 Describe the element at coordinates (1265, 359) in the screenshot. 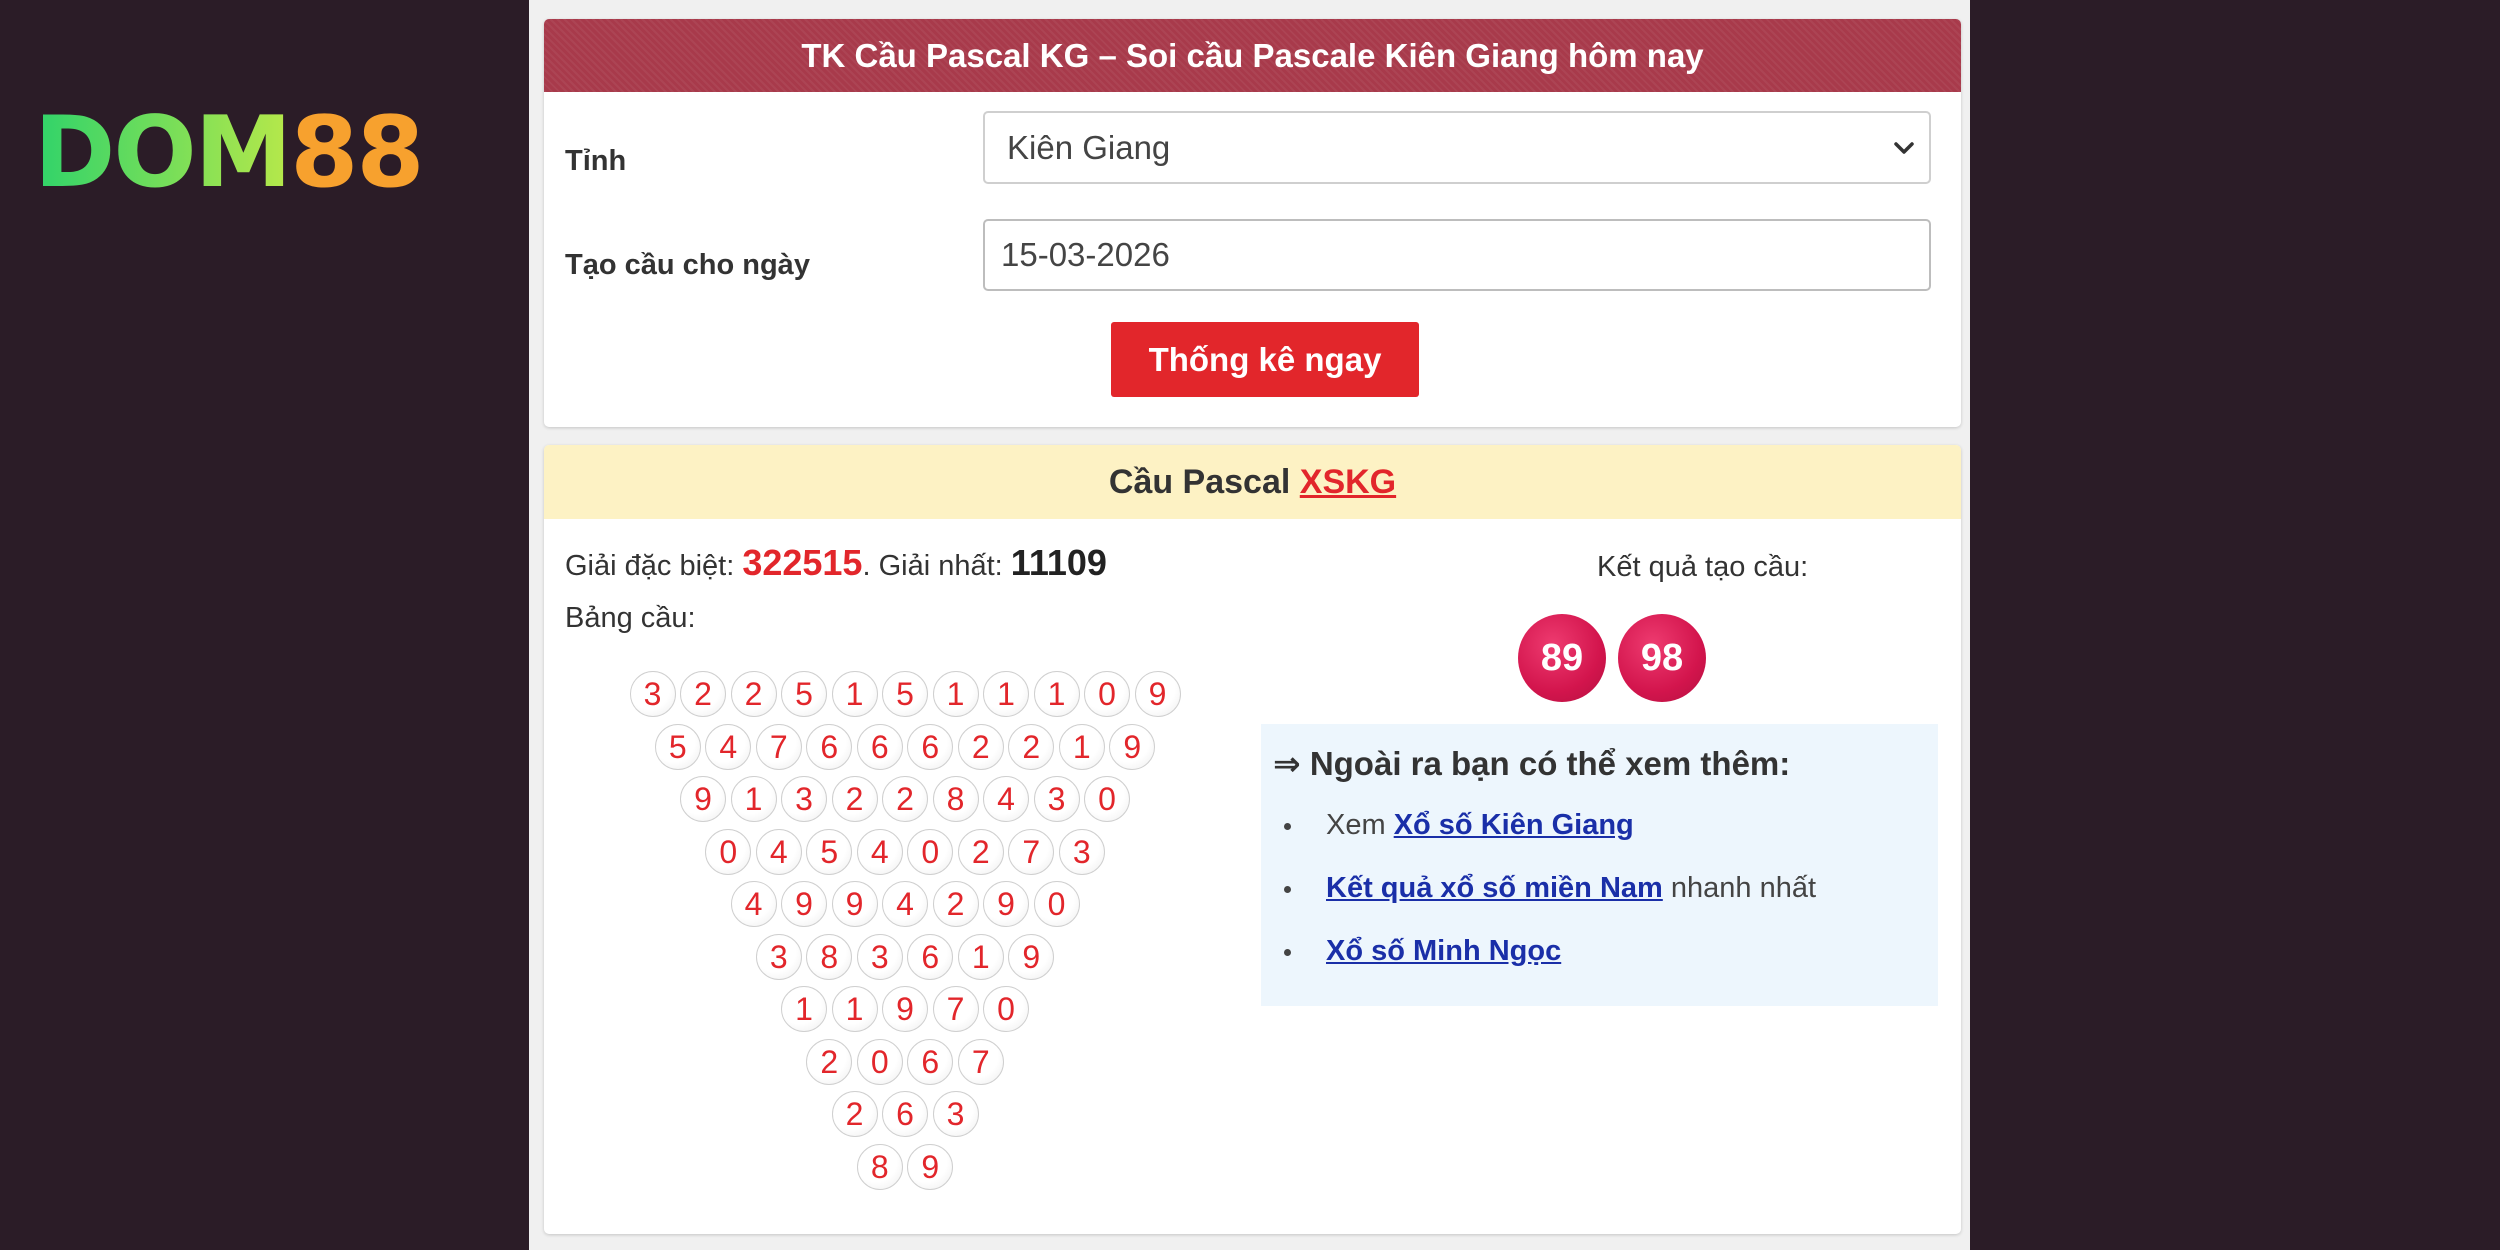

I see `submit-button: Thống kê ngay` at that location.